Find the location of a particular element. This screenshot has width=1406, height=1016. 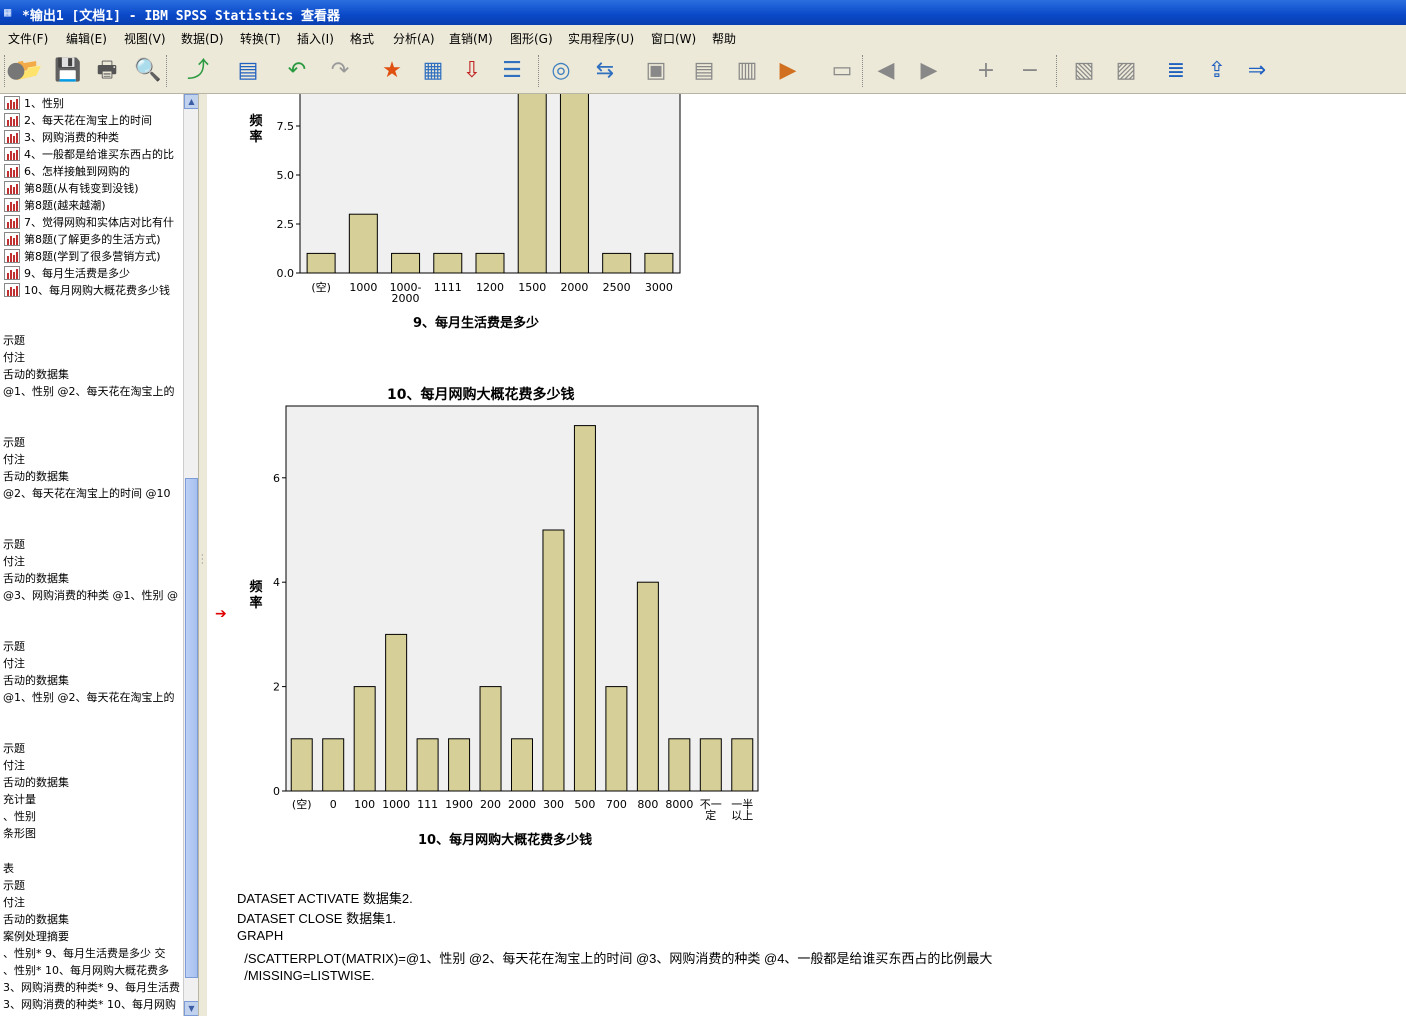

outline-chart-item: 1、性别 is located at coordinates (34, 103).